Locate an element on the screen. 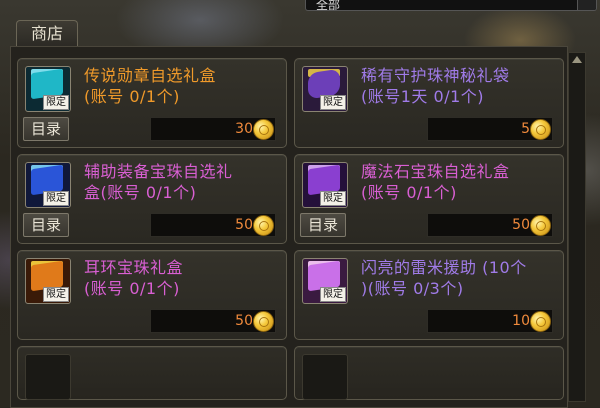  shop-item-card: 限定 闪亮的雷米援助 (10个 )(账号 0/3个) 10 is located at coordinates (429, 295).